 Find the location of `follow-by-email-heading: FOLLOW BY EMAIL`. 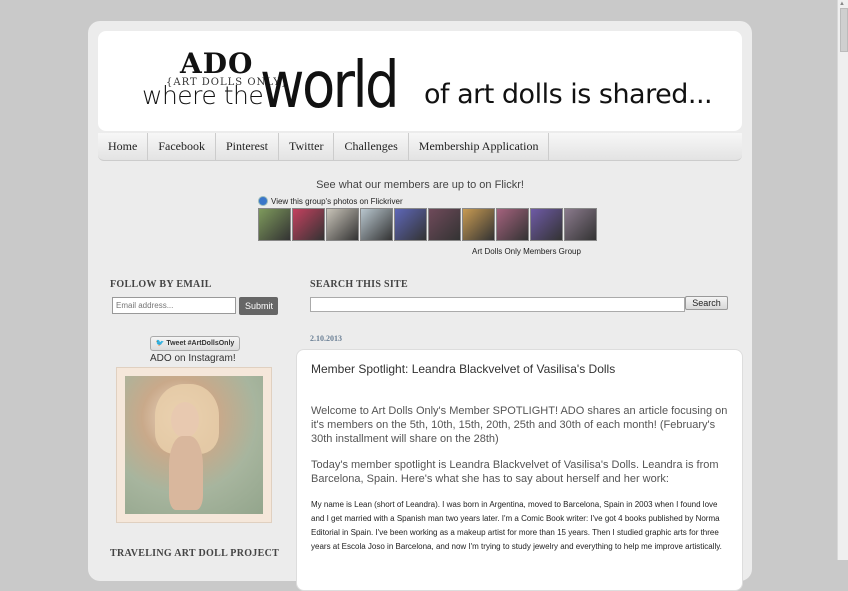

follow-by-email-heading: FOLLOW BY EMAIL is located at coordinates (161, 284).